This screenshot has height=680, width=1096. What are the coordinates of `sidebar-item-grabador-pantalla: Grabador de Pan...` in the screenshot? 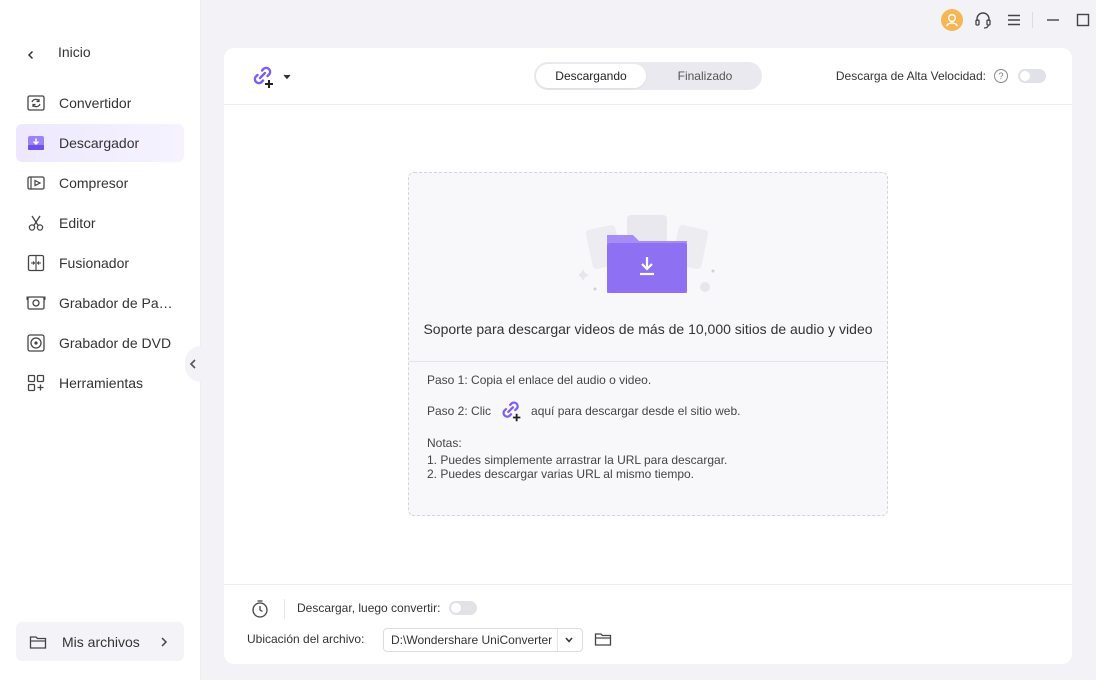 It's located at (100, 303).